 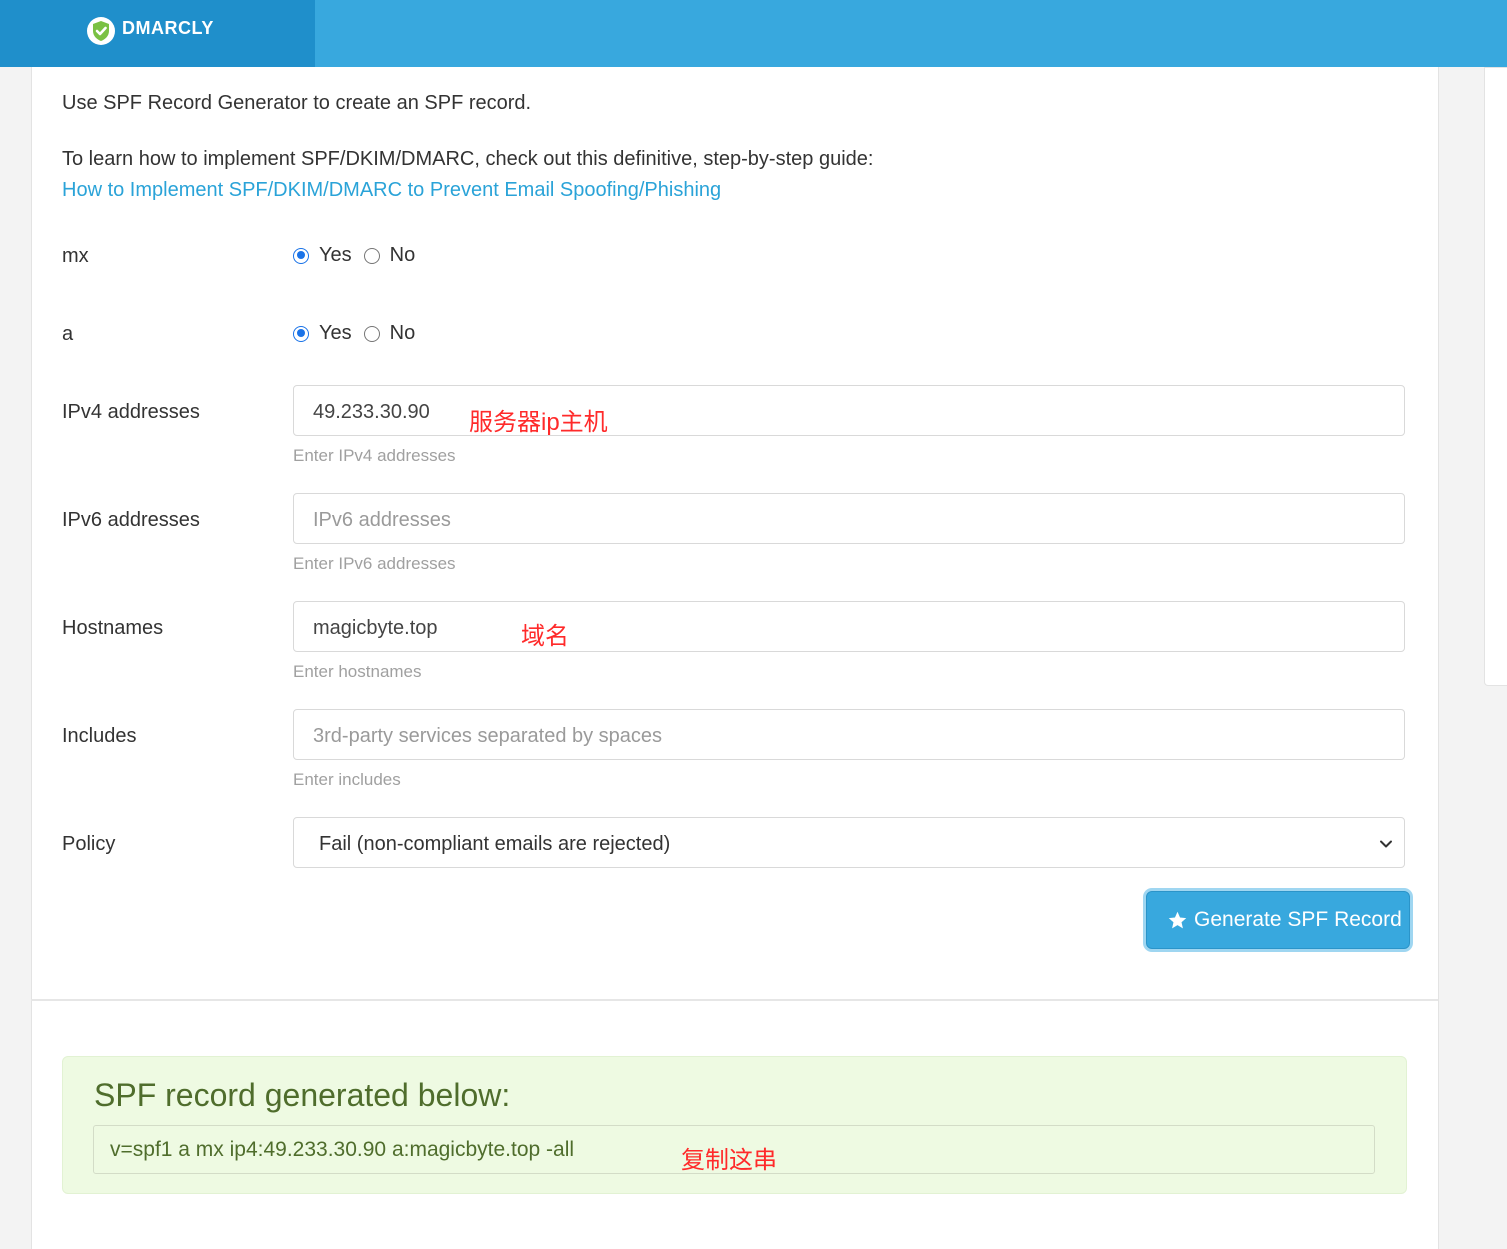 I want to click on side-panel, so click(x=1495, y=376).